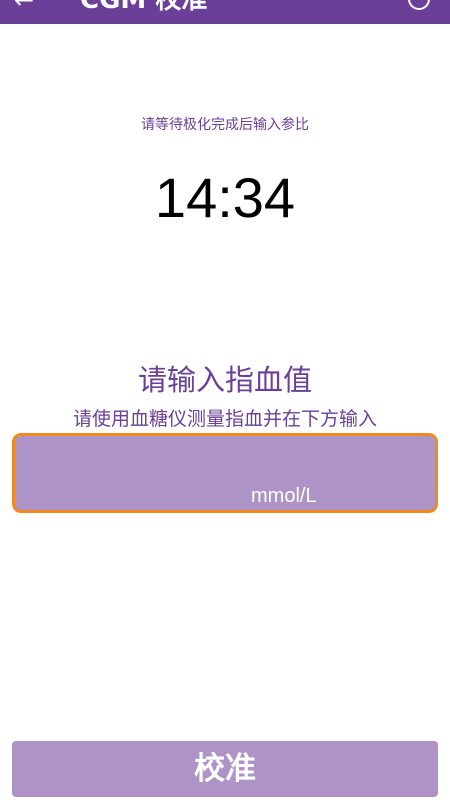 The image size is (450, 800). I want to click on fingerstick-heading: 请输入指血值, so click(224, 380).